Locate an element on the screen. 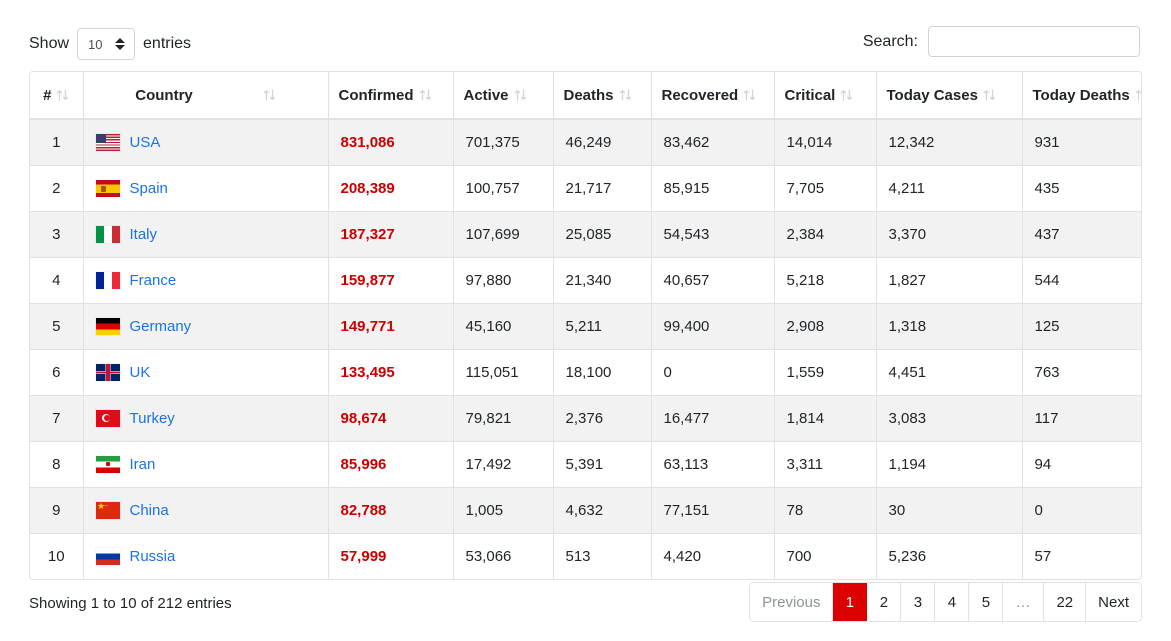 This screenshot has height=641, width=1171. col-header-confirmed: Confirmed is located at coordinates (391, 96).